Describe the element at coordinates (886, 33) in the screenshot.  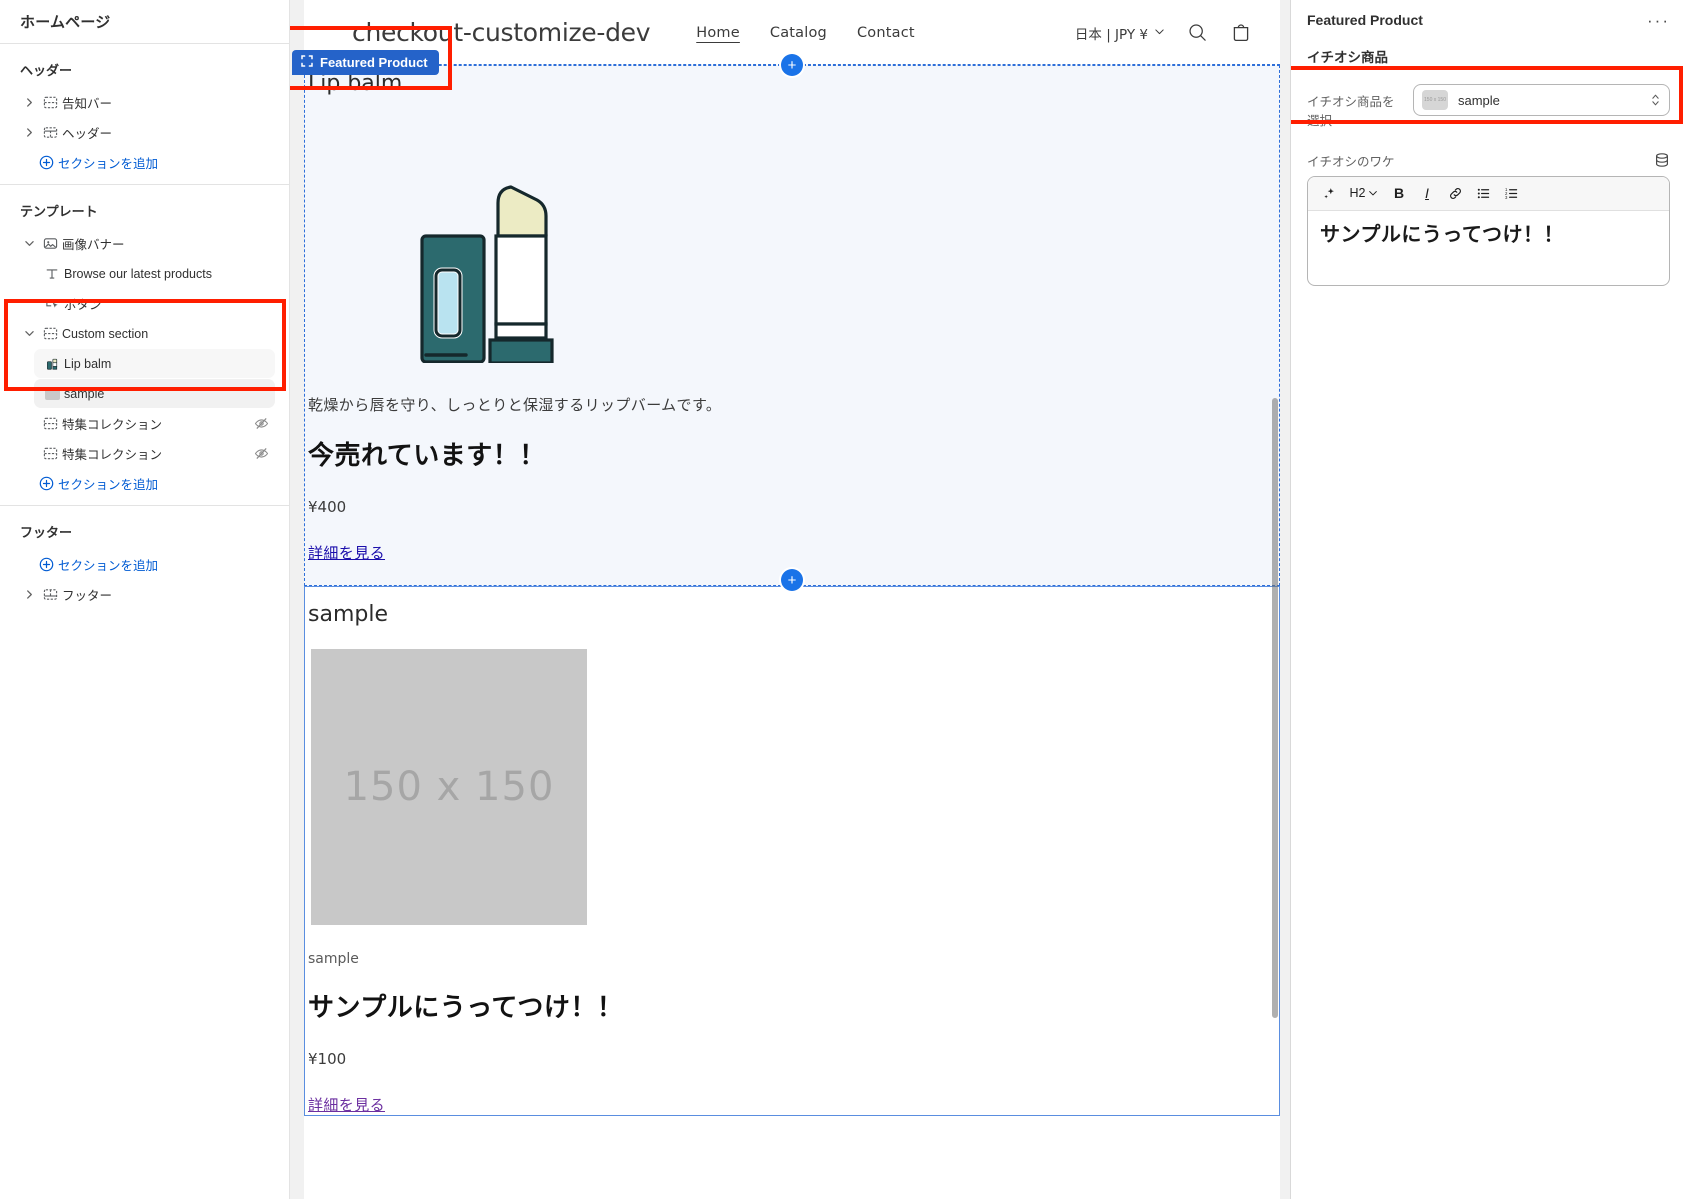
I see `nav-link-contact: Contact` at that location.